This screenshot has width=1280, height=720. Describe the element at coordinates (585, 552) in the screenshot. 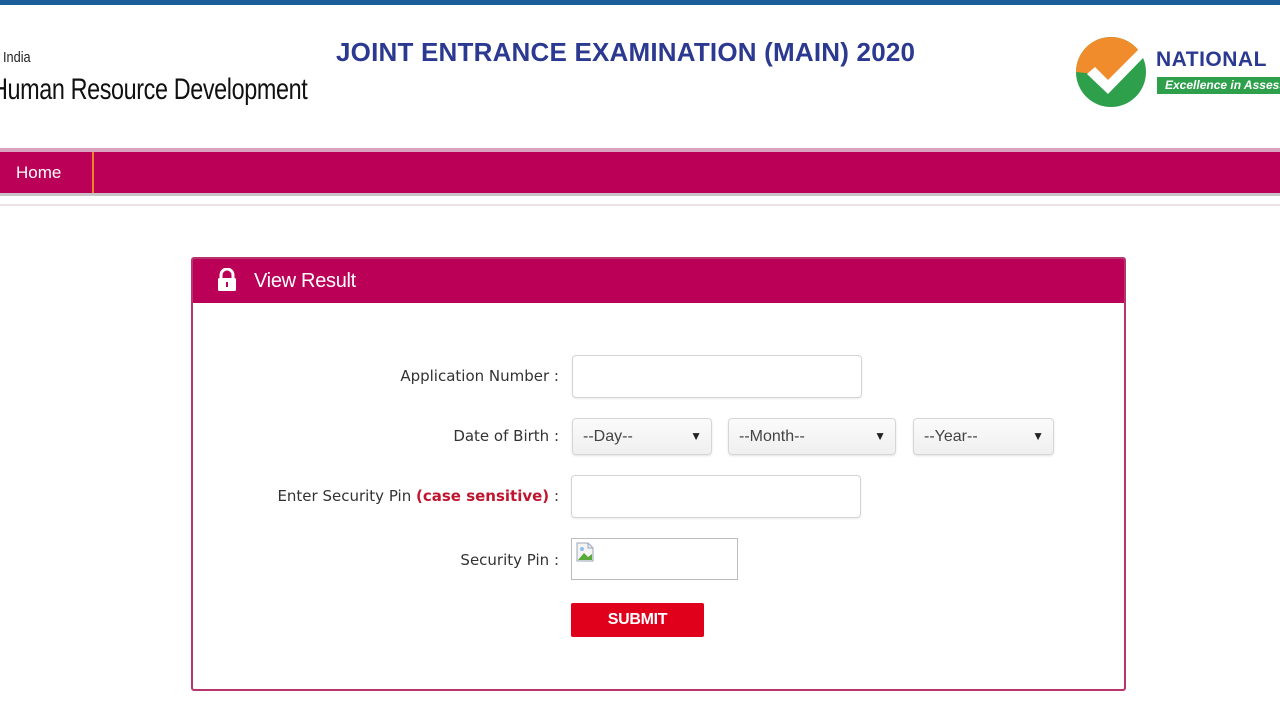

I see `broken-image-icon` at that location.